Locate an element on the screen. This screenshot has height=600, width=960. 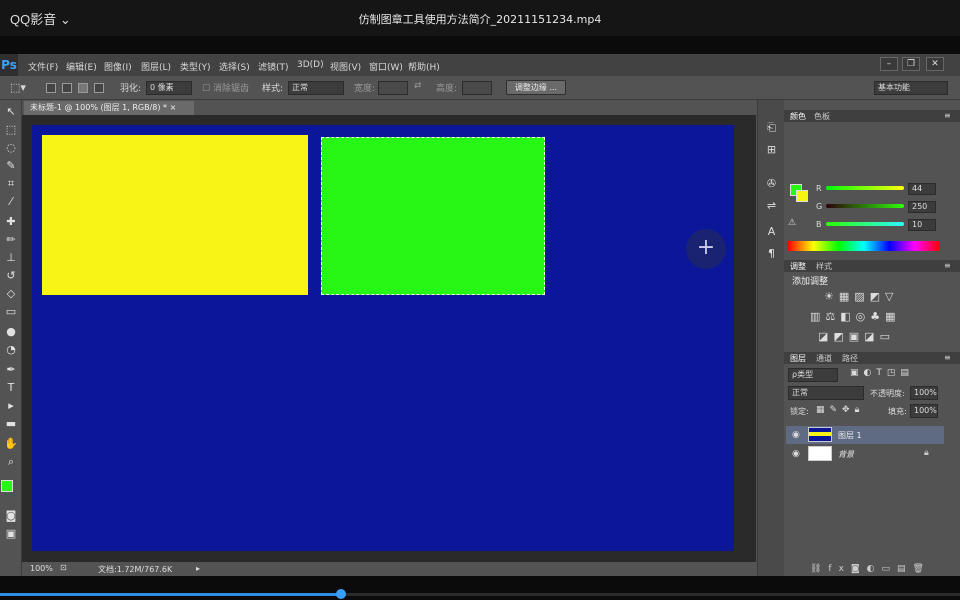
minimize-icon: – is located at coordinates (889, 64).